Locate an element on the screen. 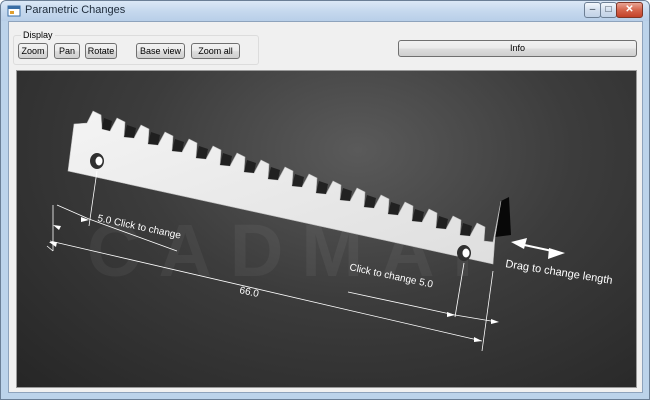 This screenshot has width=650, height=400. drag-length-arrow is located at coordinates (538, 248).